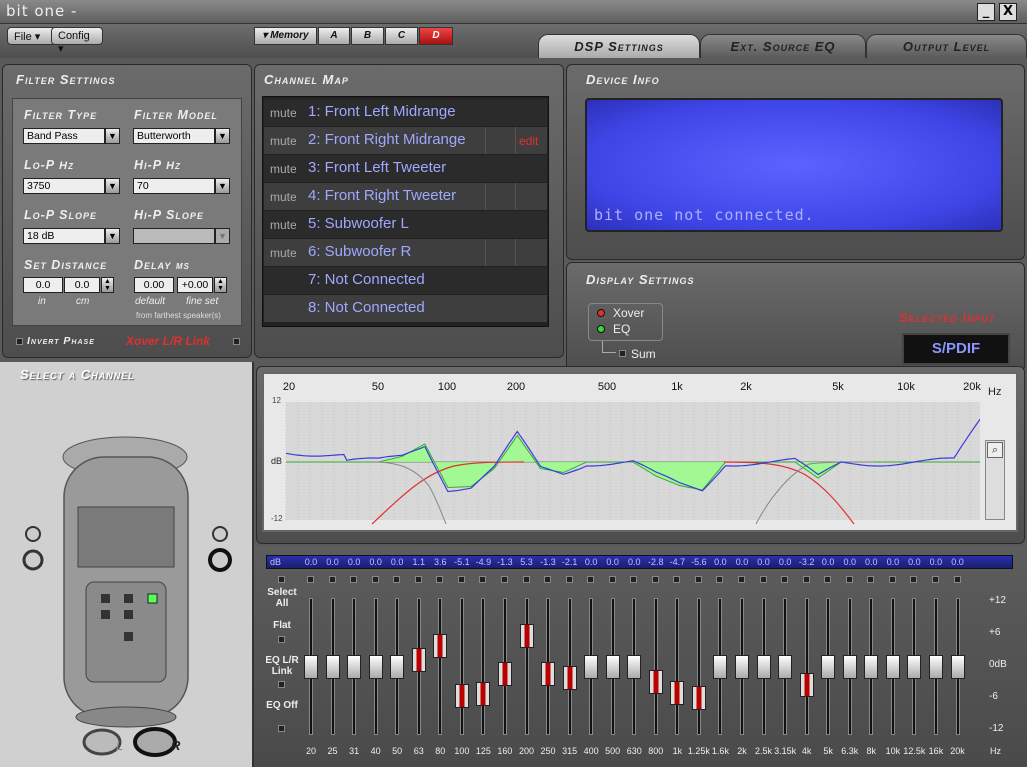  What do you see at coordinates (995, 450) in the screenshot?
I see `zoom-icon: ⌕` at bounding box center [995, 450].